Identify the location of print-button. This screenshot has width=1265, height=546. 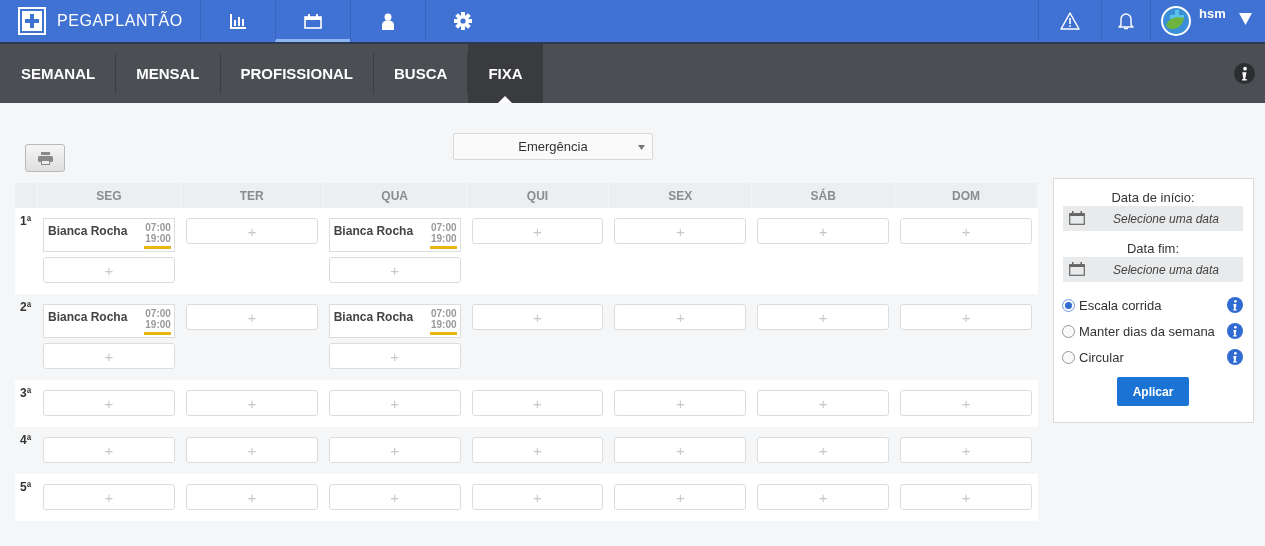
(45, 158).